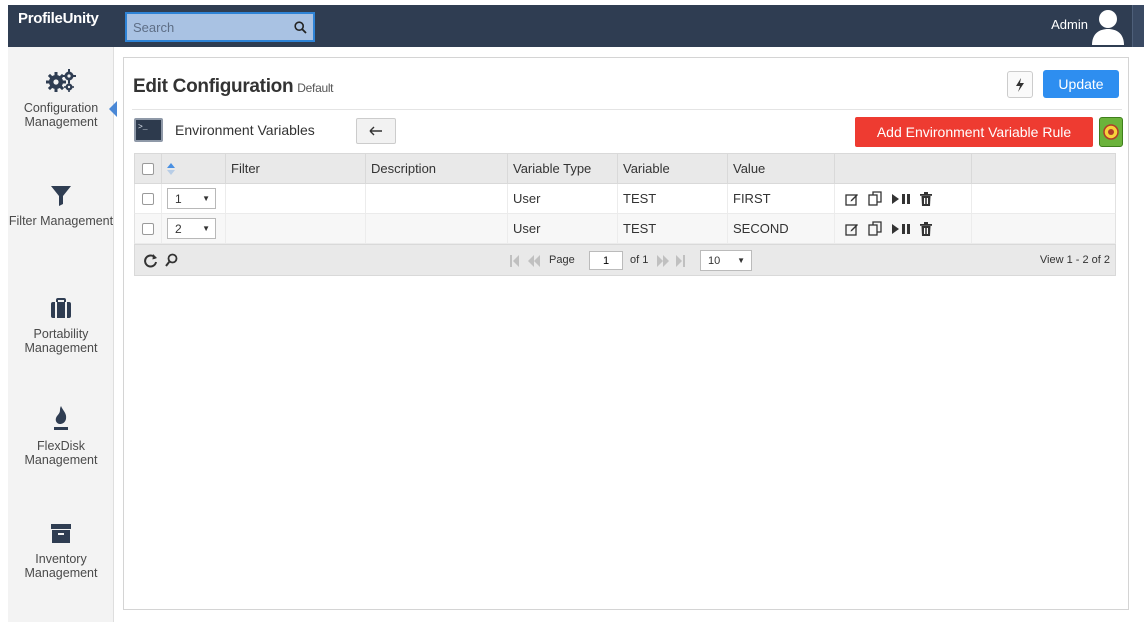 The width and height of the screenshot is (1144, 622). Describe the element at coordinates (315, 88) in the screenshot. I see `page-subtitle: Default` at that location.